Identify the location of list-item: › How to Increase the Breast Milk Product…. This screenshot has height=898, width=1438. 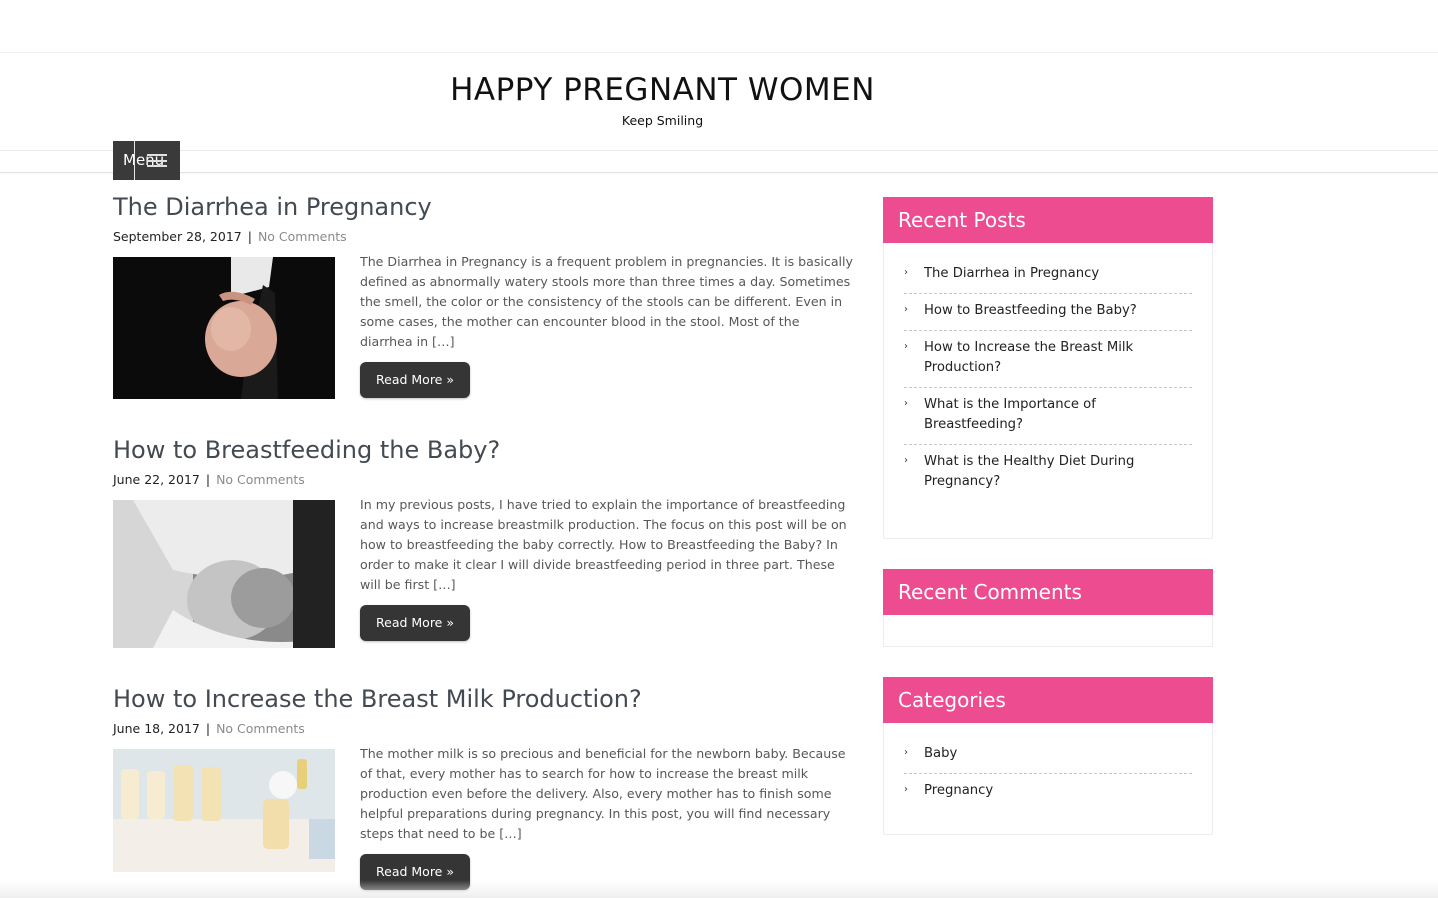
(1048, 359).